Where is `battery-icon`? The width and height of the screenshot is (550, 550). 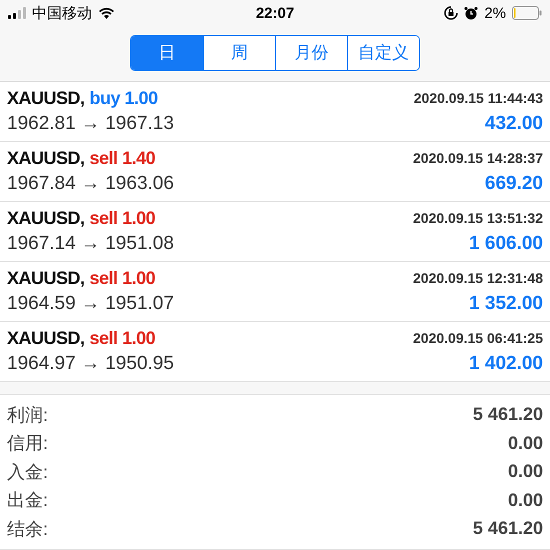 battery-icon is located at coordinates (527, 13).